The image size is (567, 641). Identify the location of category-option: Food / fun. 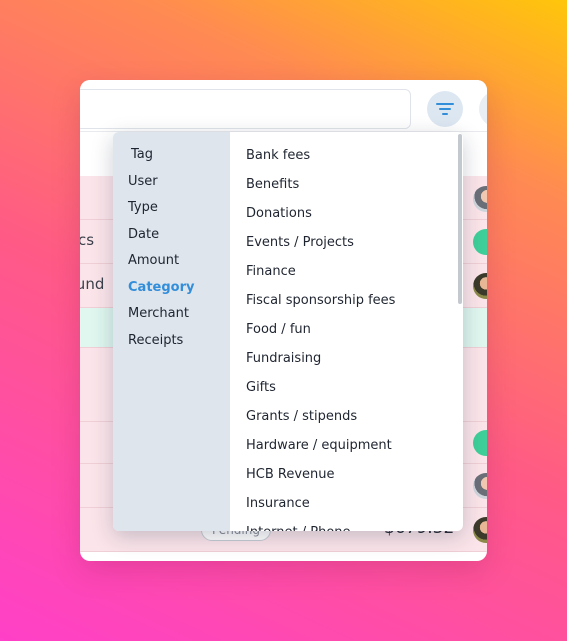
(346, 329).